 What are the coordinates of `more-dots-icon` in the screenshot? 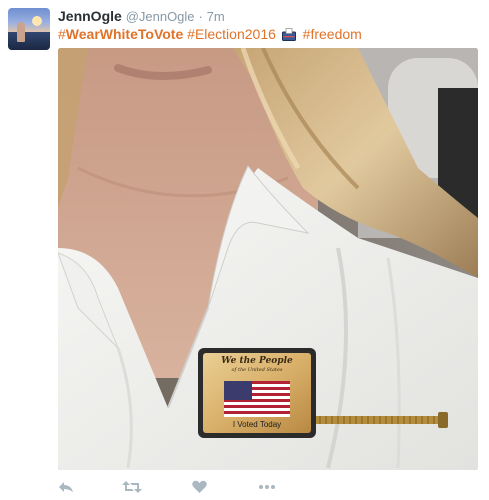 It's located at (267, 487).